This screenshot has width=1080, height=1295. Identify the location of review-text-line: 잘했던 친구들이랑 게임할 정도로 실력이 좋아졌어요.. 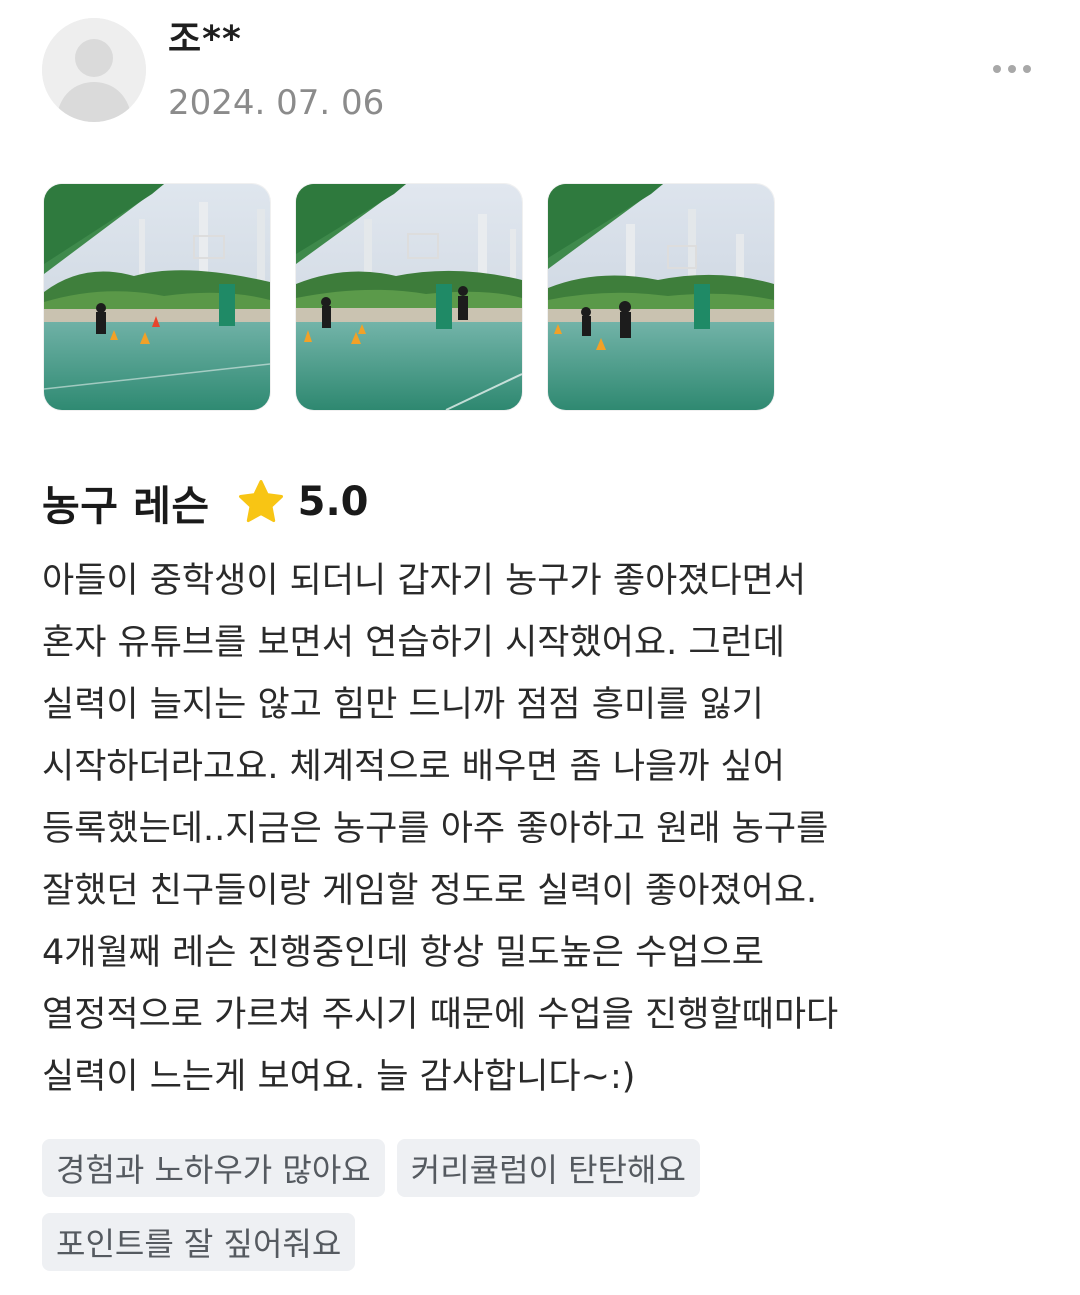
(430, 891).